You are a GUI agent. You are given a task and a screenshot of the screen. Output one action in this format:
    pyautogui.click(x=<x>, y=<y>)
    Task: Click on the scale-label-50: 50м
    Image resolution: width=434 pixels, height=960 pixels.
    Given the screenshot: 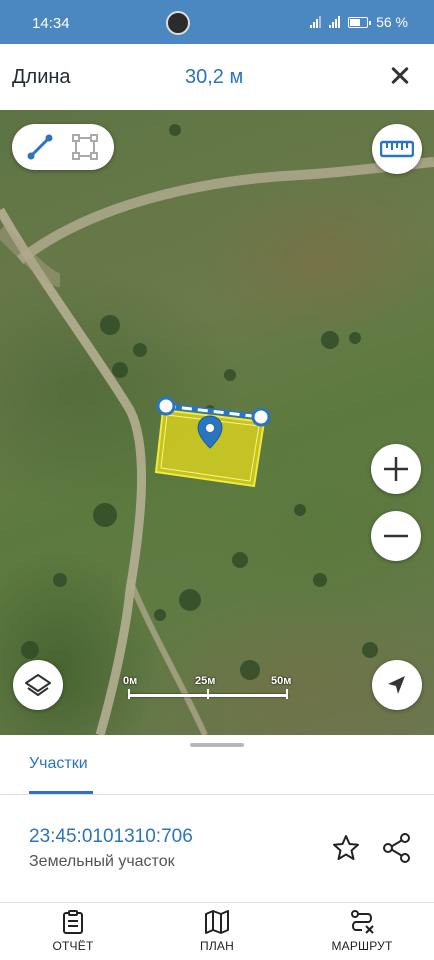 What is the action you would take?
    pyautogui.click(x=281, y=681)
    